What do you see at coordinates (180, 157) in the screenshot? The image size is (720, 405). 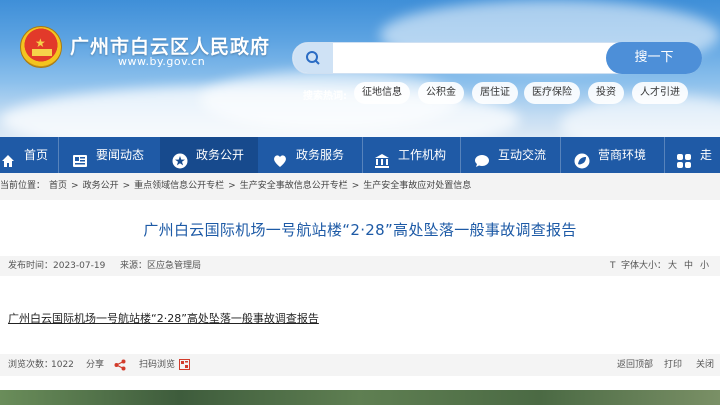 I see `star-icon` at bounding box center [180, 157].